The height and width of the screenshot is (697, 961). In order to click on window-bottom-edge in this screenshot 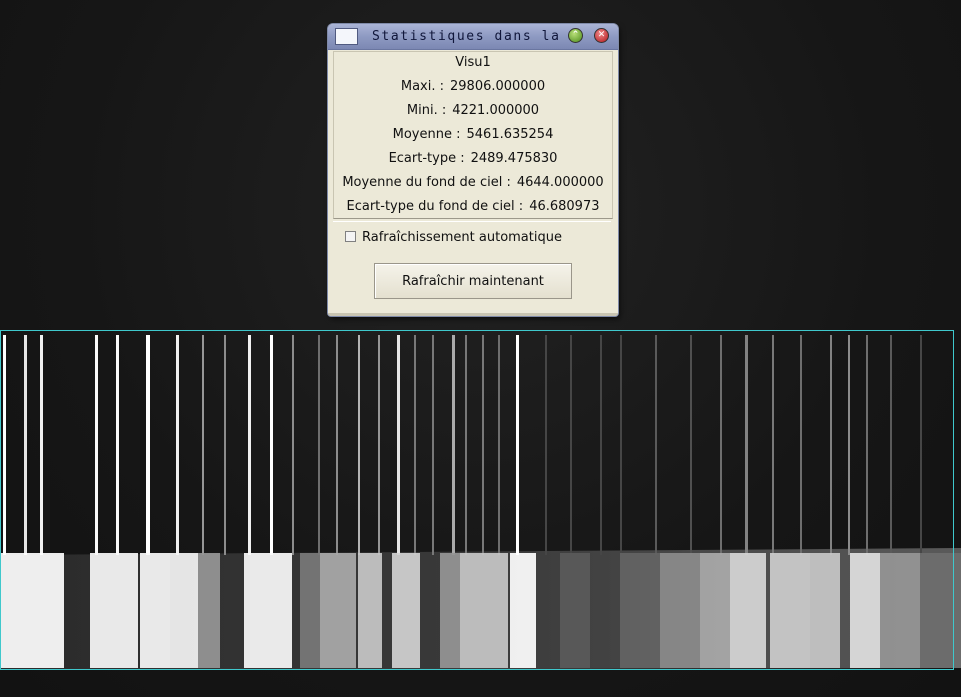, I will do `click(473, 314)`.